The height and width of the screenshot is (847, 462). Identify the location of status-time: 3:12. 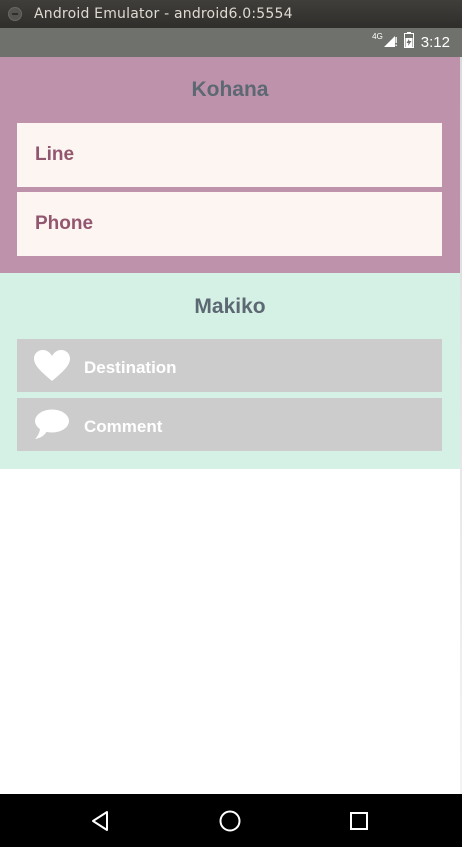
(435, 42).